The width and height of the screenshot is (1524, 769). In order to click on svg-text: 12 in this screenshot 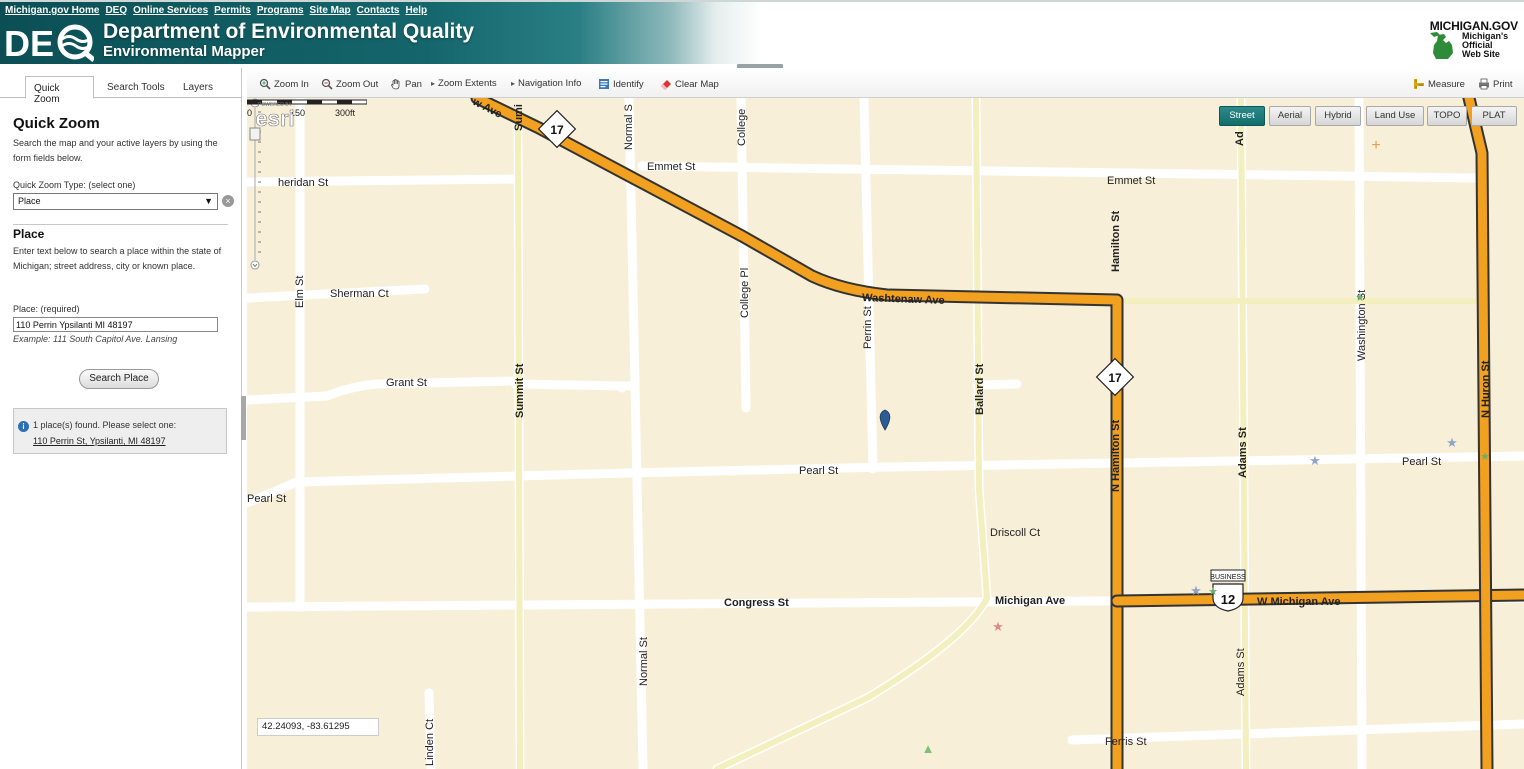, I will do `click(1228, 599)`.